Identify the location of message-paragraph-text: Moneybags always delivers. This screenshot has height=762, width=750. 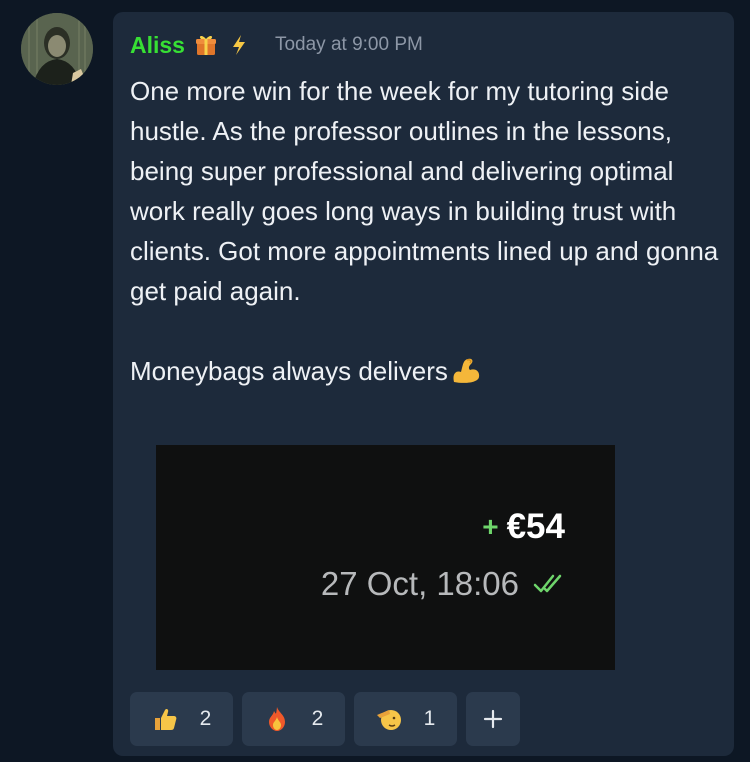
(289, 371).